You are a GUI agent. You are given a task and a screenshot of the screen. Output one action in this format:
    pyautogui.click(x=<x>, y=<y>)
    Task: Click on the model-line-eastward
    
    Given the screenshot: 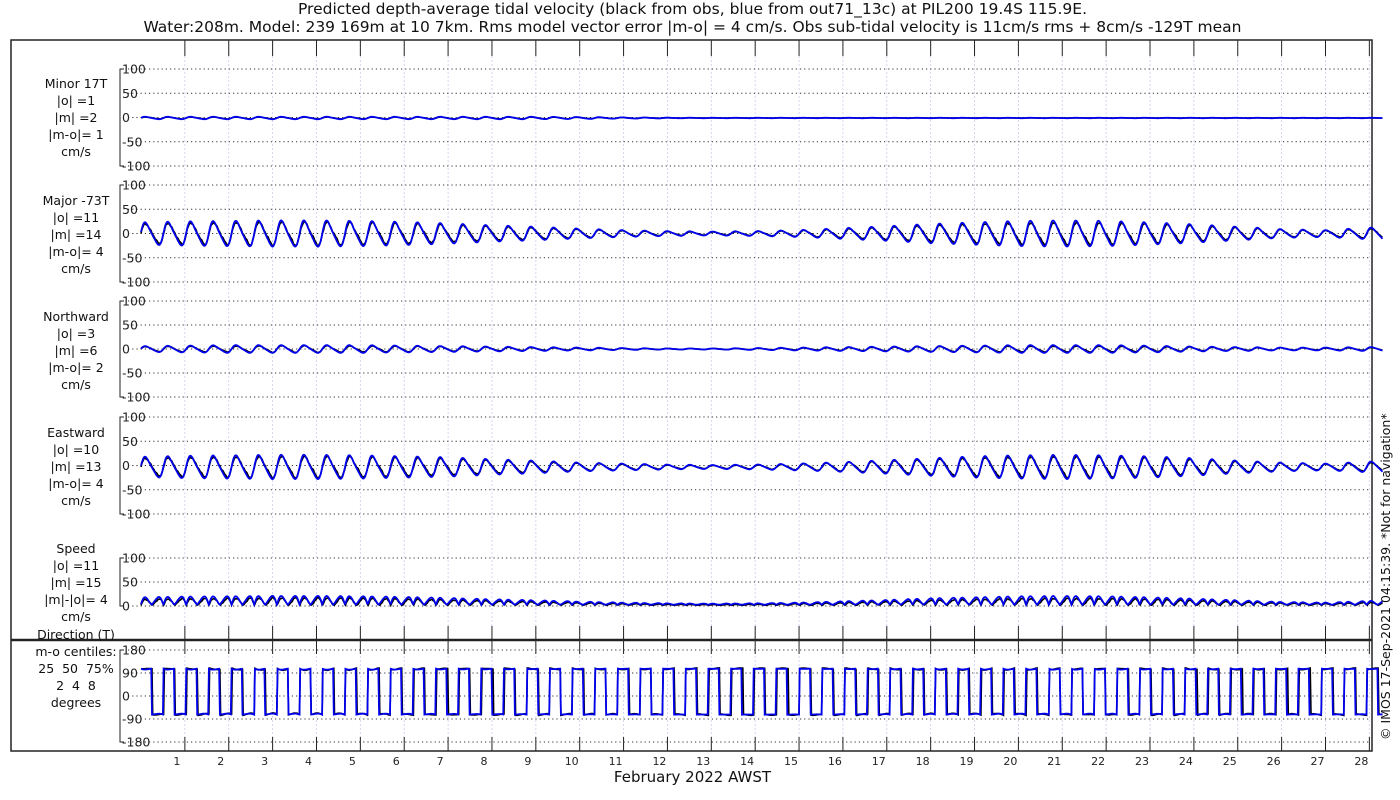 What is the action you would take?
    pyautogui.click(x=762, y=467)
    